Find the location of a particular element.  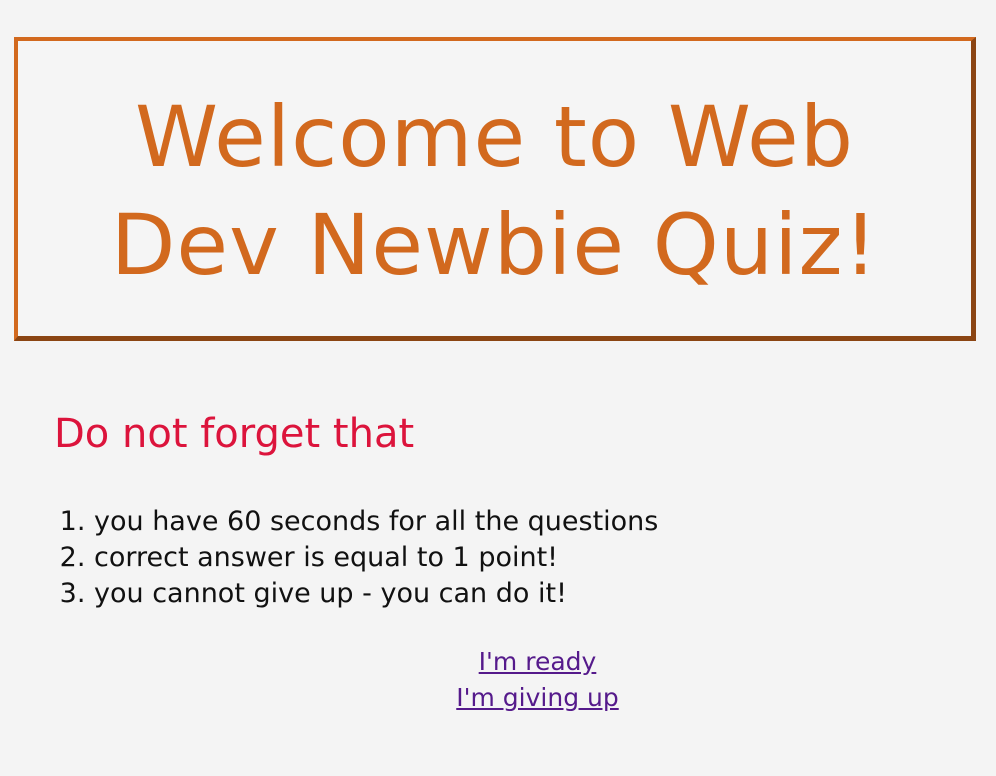

ready-link: I'm ready is located at coordinates (538, 661).